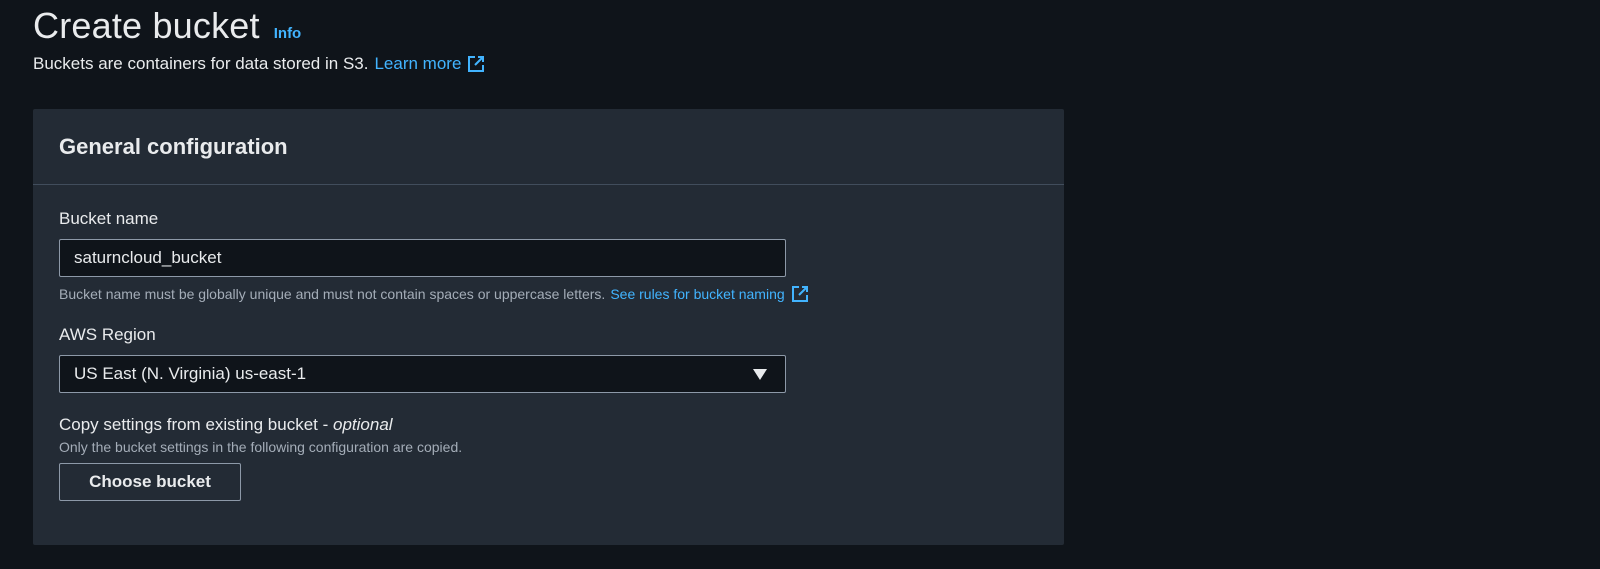  Describe the element at coordinates (150, 482) in the screenshot. I see `choose-bucket-button: Choose bucket` at that location.